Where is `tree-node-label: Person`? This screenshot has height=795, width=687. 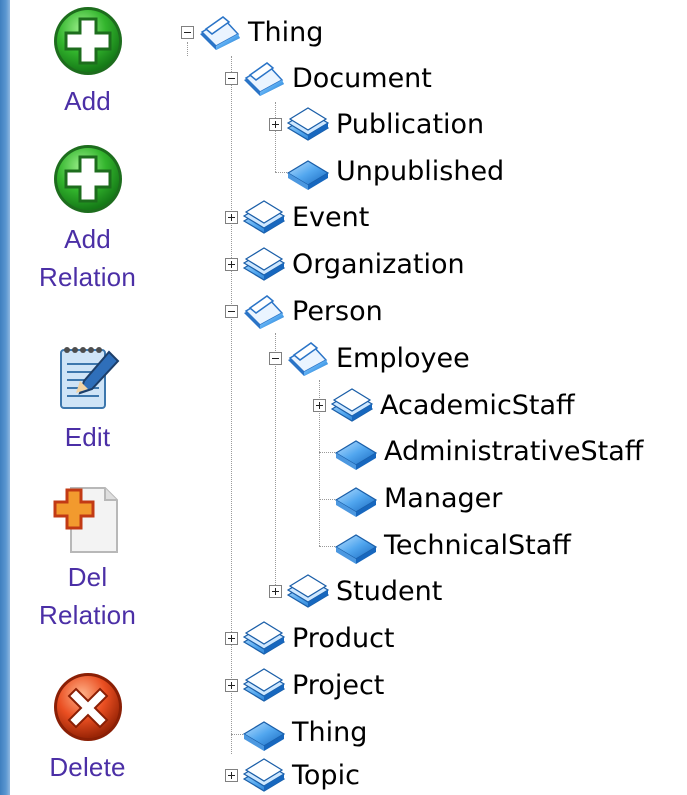 tree-node-label: Person is located at coordinates (337, 311).